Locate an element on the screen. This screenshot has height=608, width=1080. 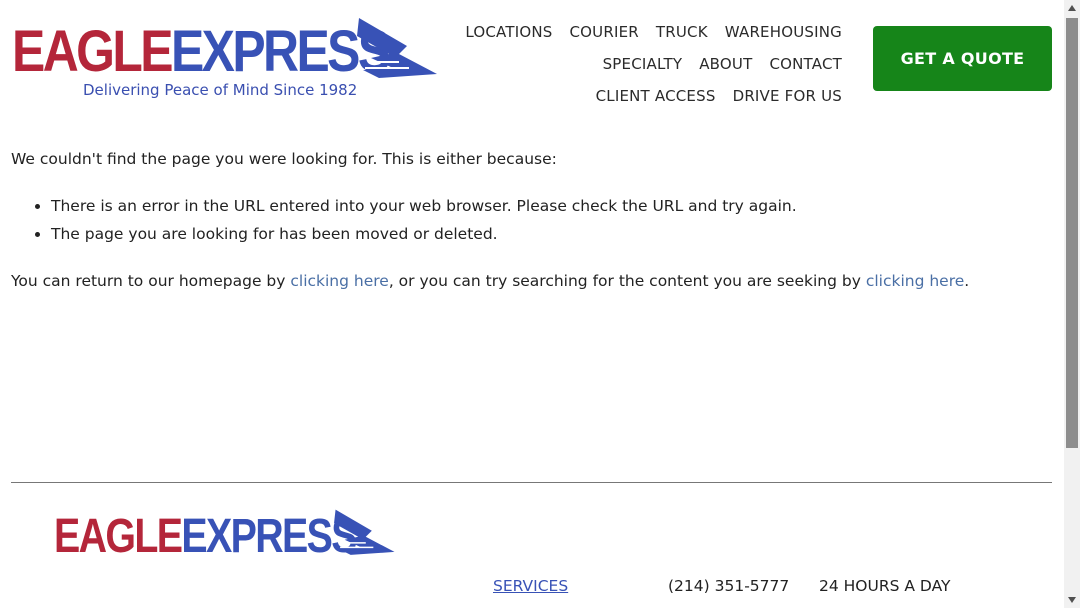
homepage-link: clicking here is located at coordinates (339, 281).